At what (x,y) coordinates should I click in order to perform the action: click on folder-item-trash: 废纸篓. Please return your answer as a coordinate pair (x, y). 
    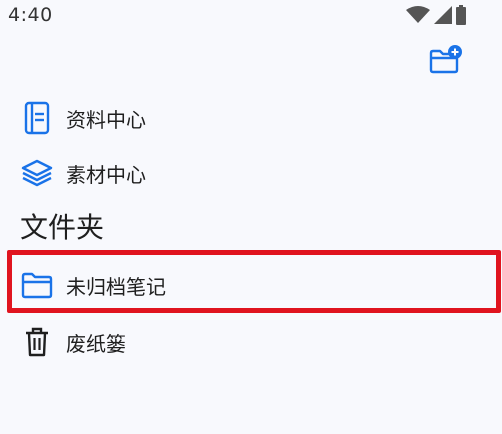
    Looking at the image, I should click on (251, 342).